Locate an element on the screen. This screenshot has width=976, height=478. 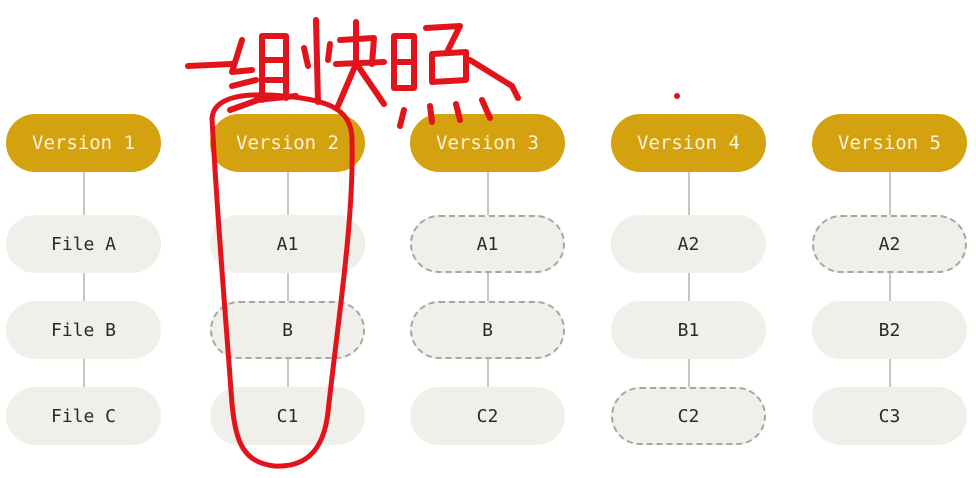
version-4-node: Version 4 is located at coordinates (688, 143).